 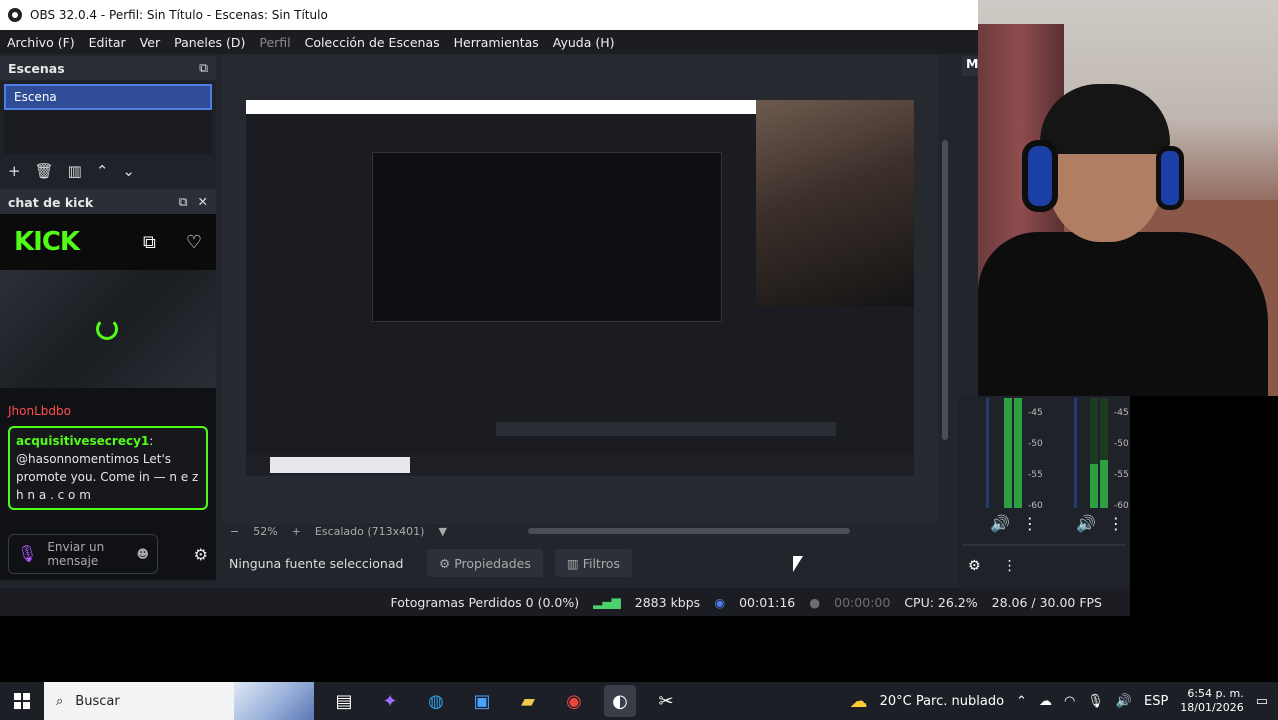 What do you see at coordinates (60, 701) in the screenshot?
I see `search-icon: ⌕` at bounding box center [60, 701].